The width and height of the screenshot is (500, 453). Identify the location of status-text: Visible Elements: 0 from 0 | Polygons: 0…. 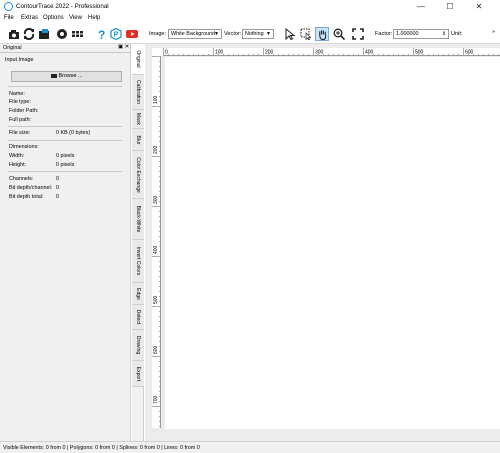
(101, 448).